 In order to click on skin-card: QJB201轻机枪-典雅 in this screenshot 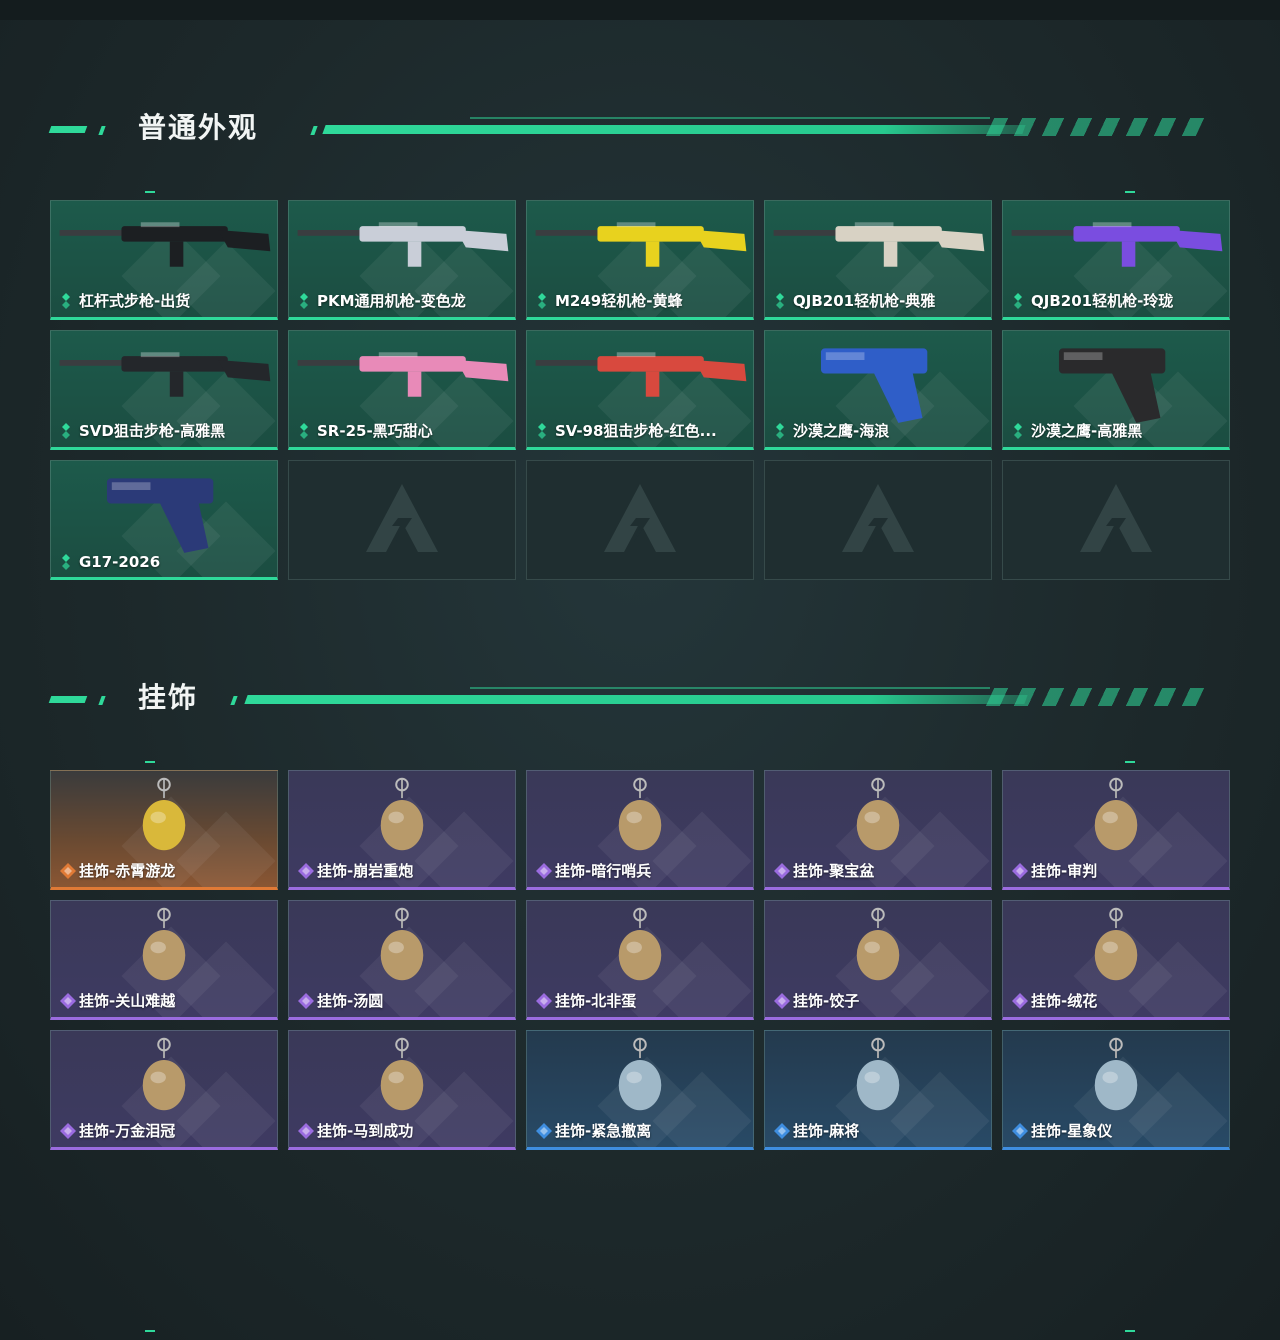, I will do `click(878, 260)`.